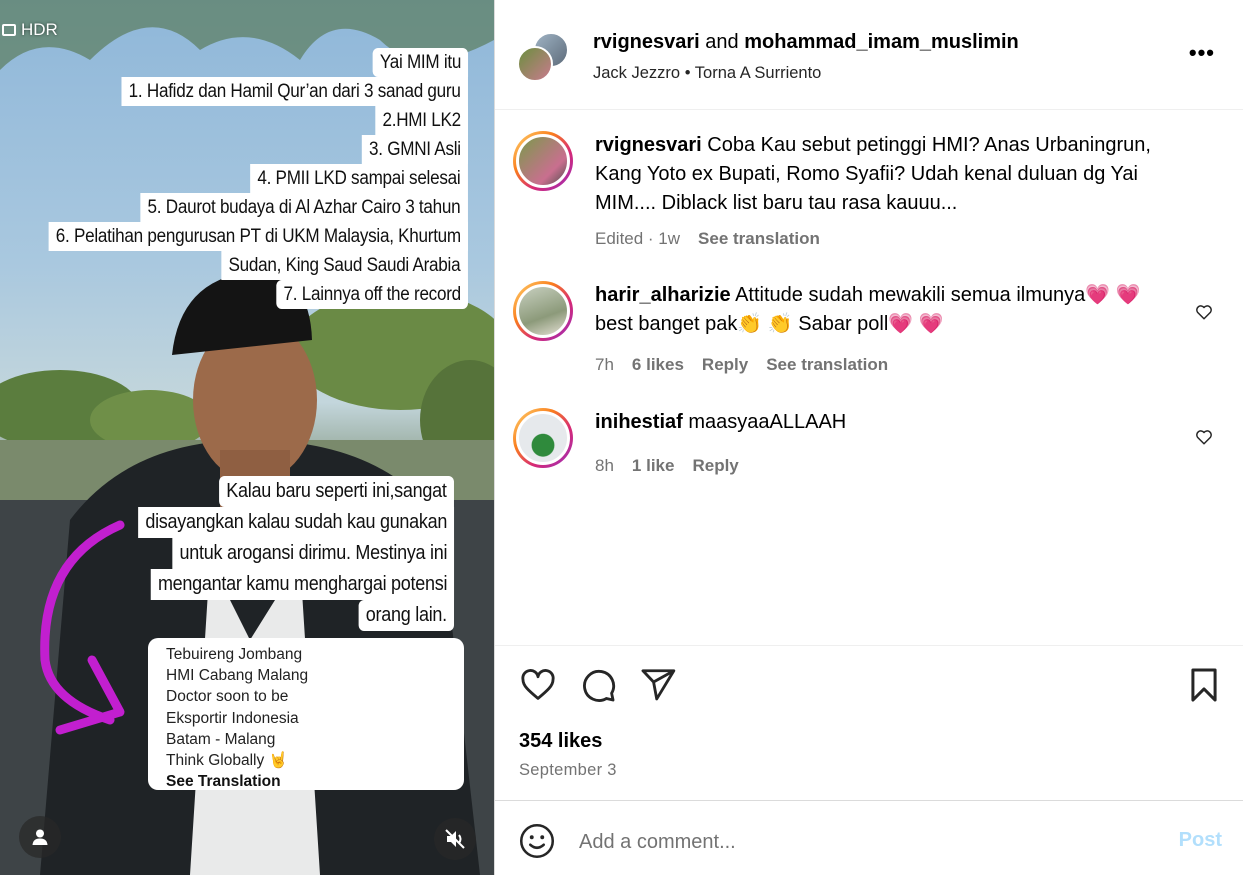  What do you see at coordinates (421, 120) in the screenshot?
I see `caption-line: 2.HMI LK2` at bounding box center [421, 120].